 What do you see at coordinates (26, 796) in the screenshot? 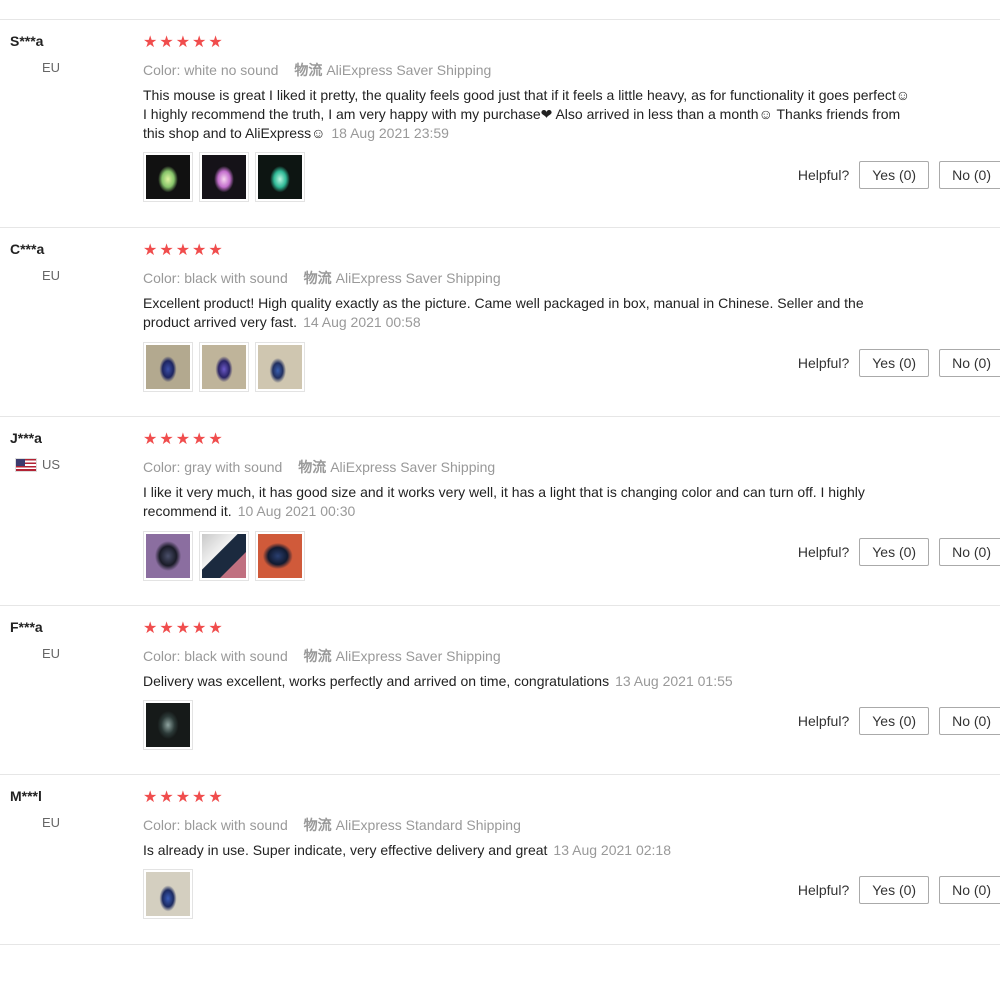
I see `reviewer-name: M***l` at bounding box center [26, 796].